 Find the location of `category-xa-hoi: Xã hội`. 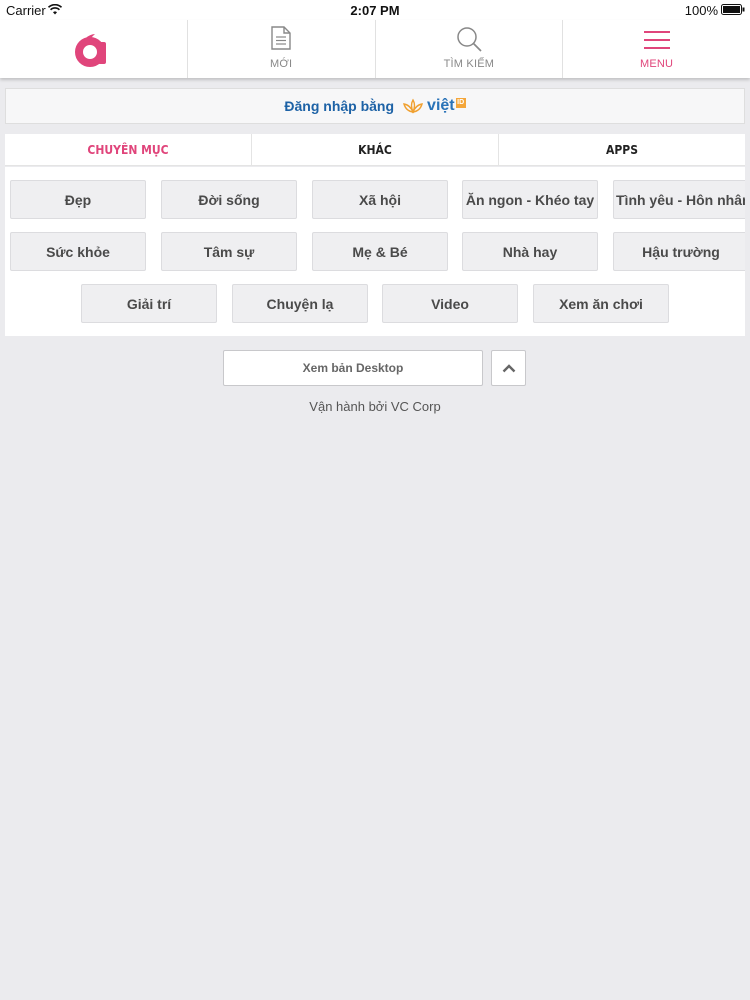

category-xa-hoi: Xã hội is located at coordinates (380, 199).